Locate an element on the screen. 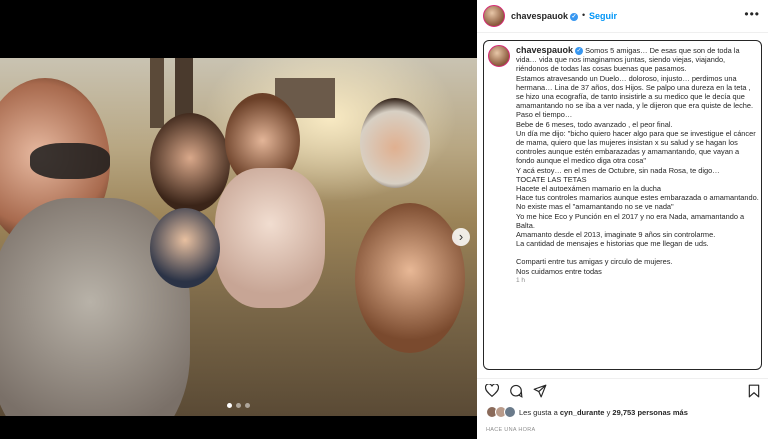  caption-time: 1 h is located at coordinates (521, 280).